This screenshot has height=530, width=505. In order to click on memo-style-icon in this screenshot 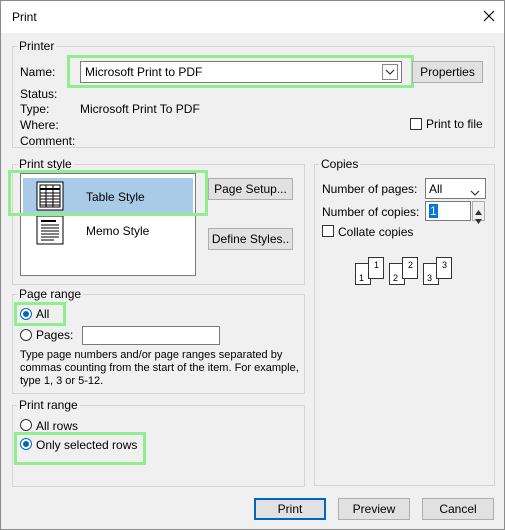, I will do `click(50, 231)`.